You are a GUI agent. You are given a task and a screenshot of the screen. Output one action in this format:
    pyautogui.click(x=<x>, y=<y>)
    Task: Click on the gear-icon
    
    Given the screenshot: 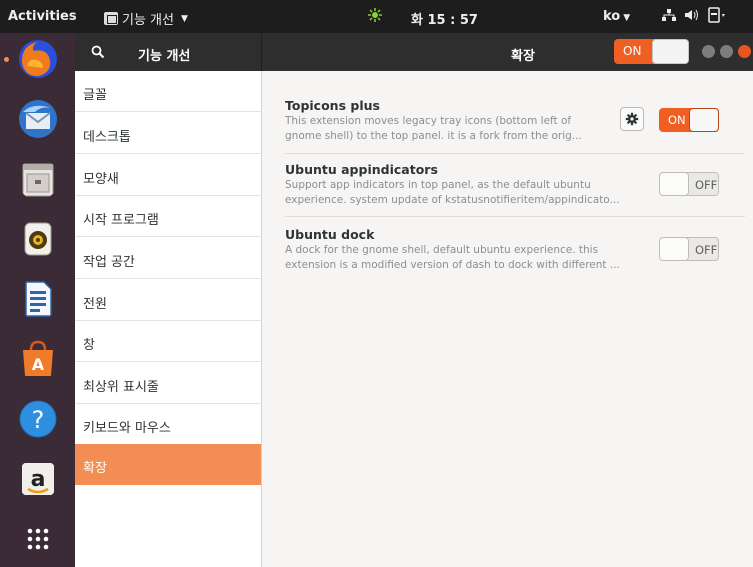 What is the action you would take?
    pyautogui.click(x=632, y=119)
    